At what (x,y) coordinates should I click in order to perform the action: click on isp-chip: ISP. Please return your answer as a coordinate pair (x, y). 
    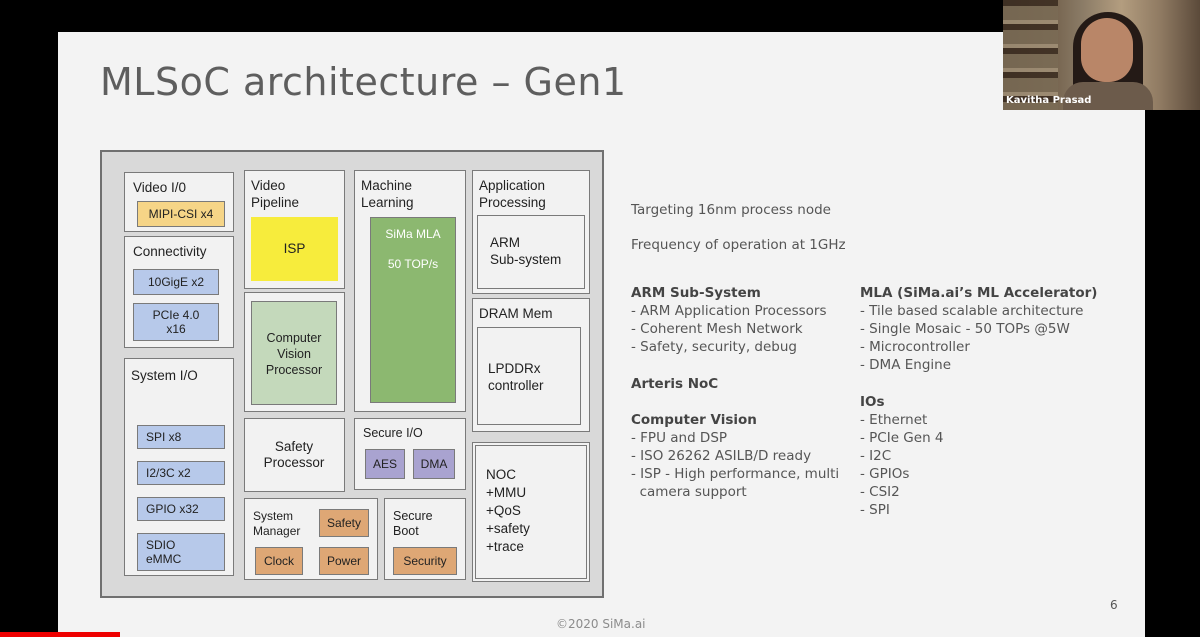
    Looking at the image, I should click on (294, 249).